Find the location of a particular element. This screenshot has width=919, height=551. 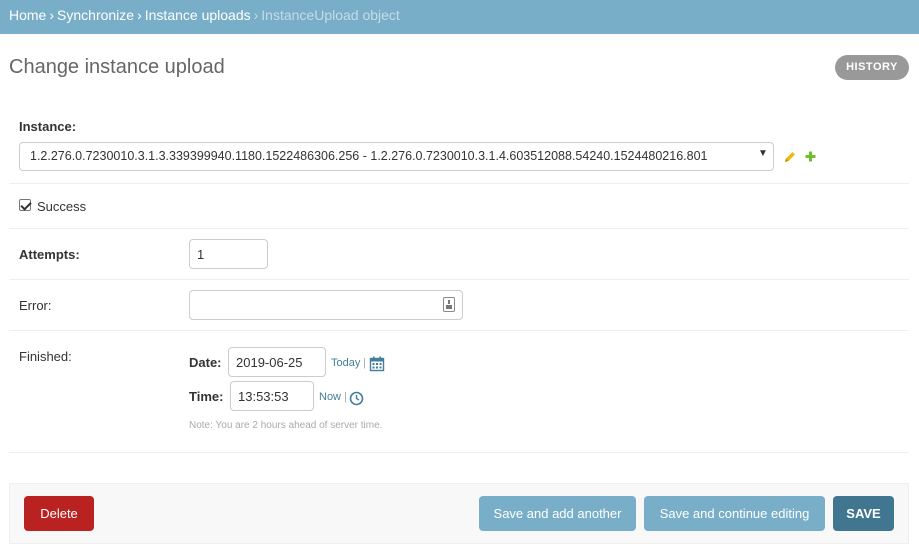

page-title: Change instance upload is located at coordinates (117, 67).